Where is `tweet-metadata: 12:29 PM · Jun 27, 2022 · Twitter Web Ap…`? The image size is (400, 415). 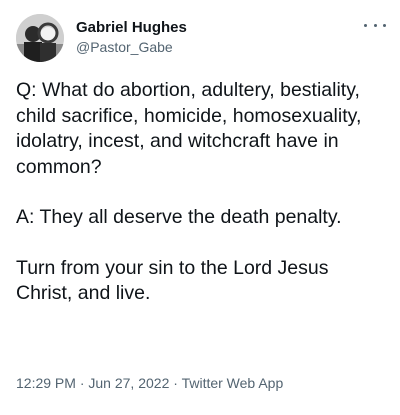 tweet-metadata: 12:29 PM · Jun 27, 2022 · Twitter Web Ap… is located at coordinates (149, 383).